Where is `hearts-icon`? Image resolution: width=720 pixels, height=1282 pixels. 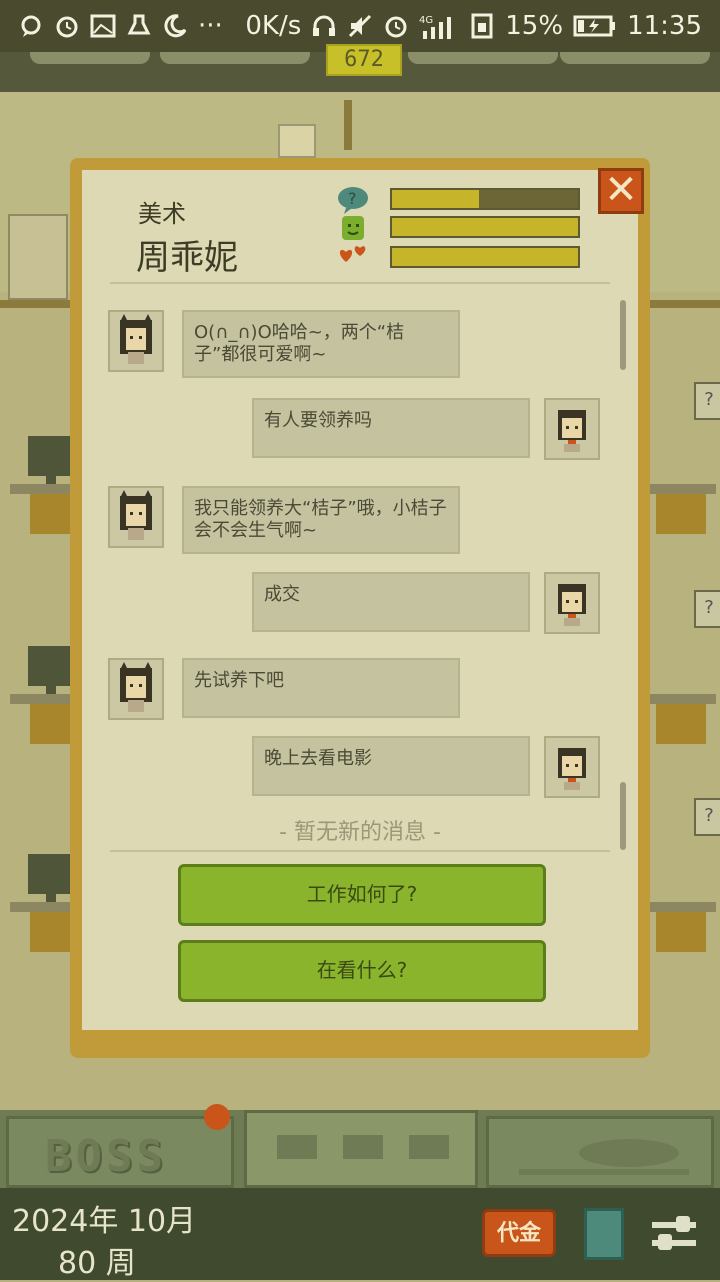
hearts-icon is located at coordinates (353, 256).